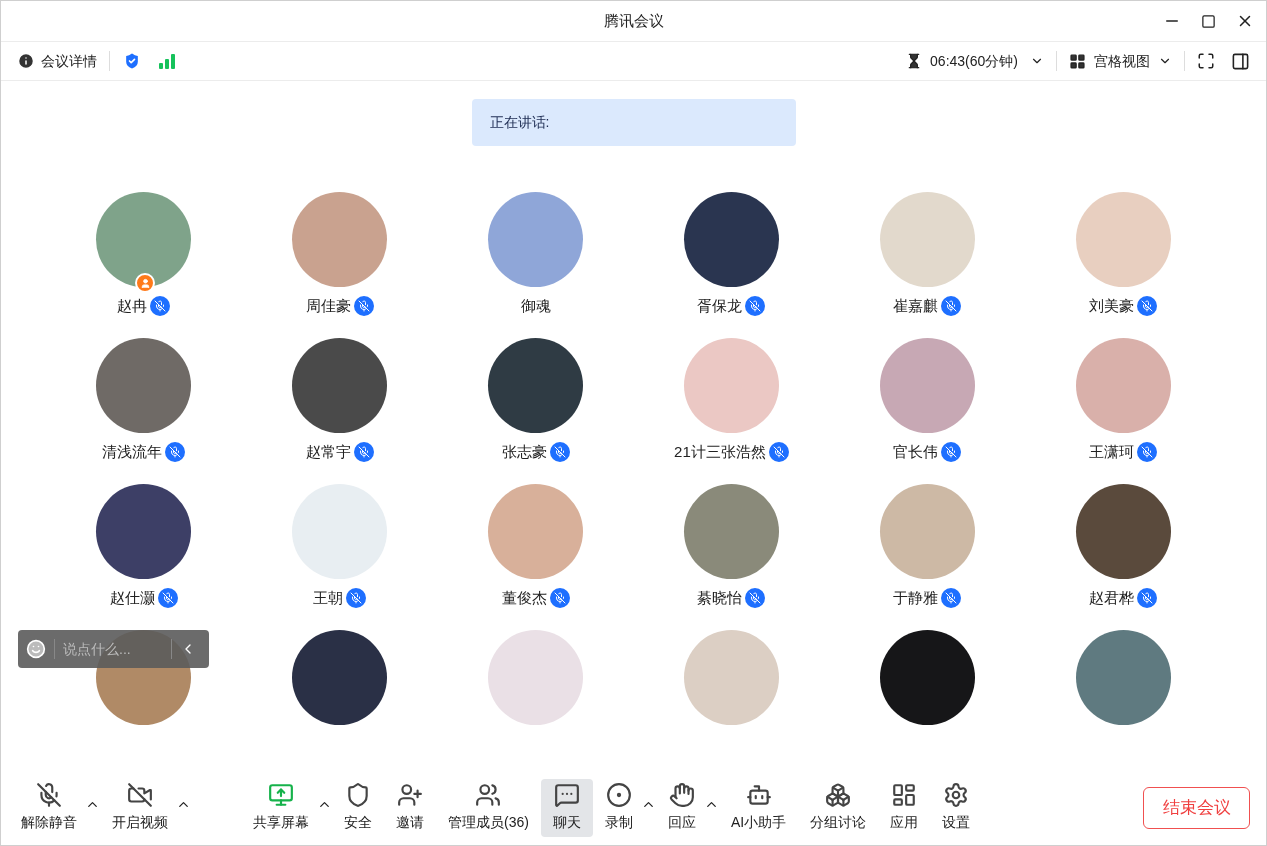 This screenshot has height=846, width=1267. What do you see at coordinates (1206, 61) in the screenshot?
I see `fullscreen-icon` at bounding box center [1206, 61].